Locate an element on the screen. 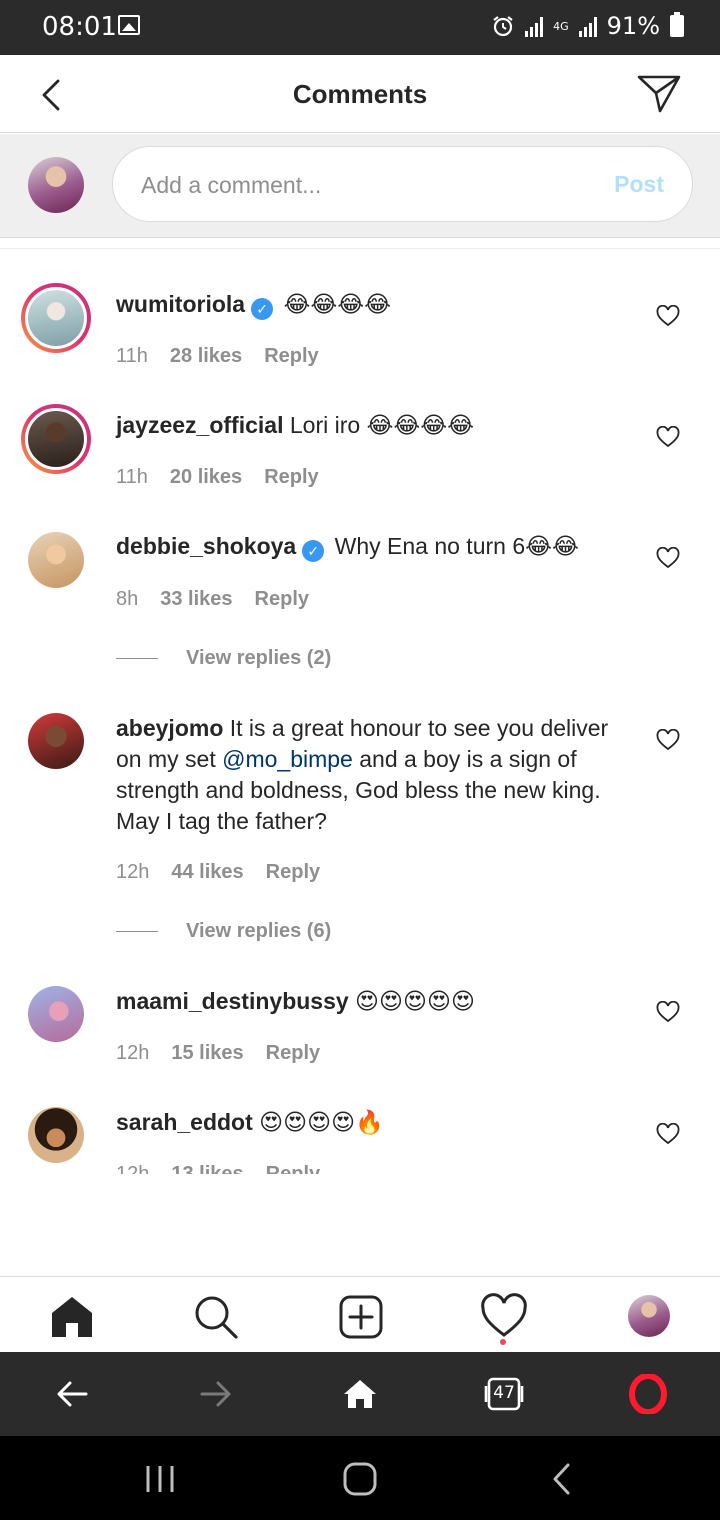  comment-time: 8h is located at coordinates (127, 599).